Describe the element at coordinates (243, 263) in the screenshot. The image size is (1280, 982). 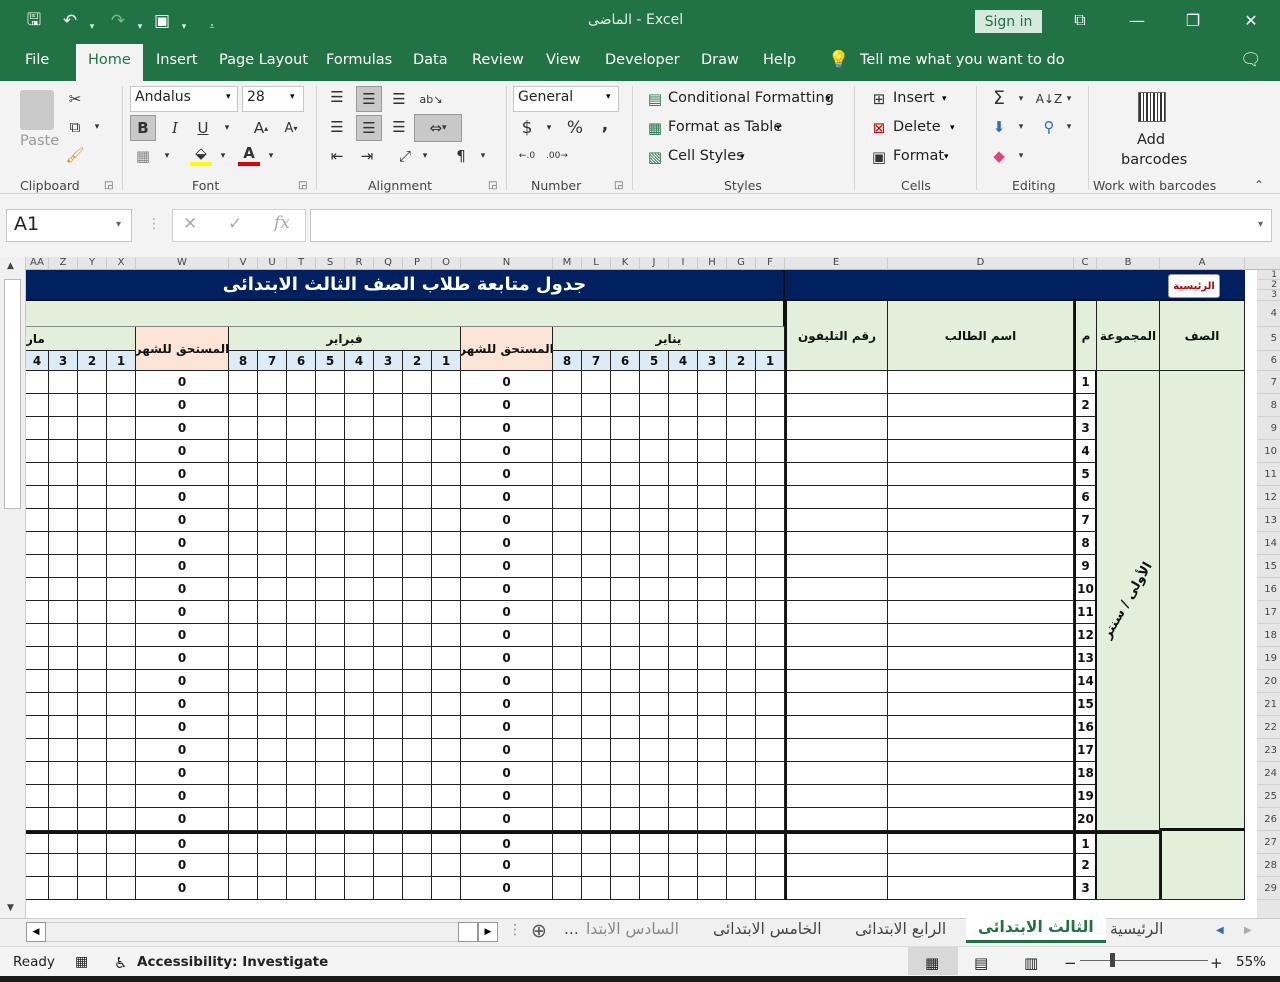
I see `column-header-v: V` at that location.